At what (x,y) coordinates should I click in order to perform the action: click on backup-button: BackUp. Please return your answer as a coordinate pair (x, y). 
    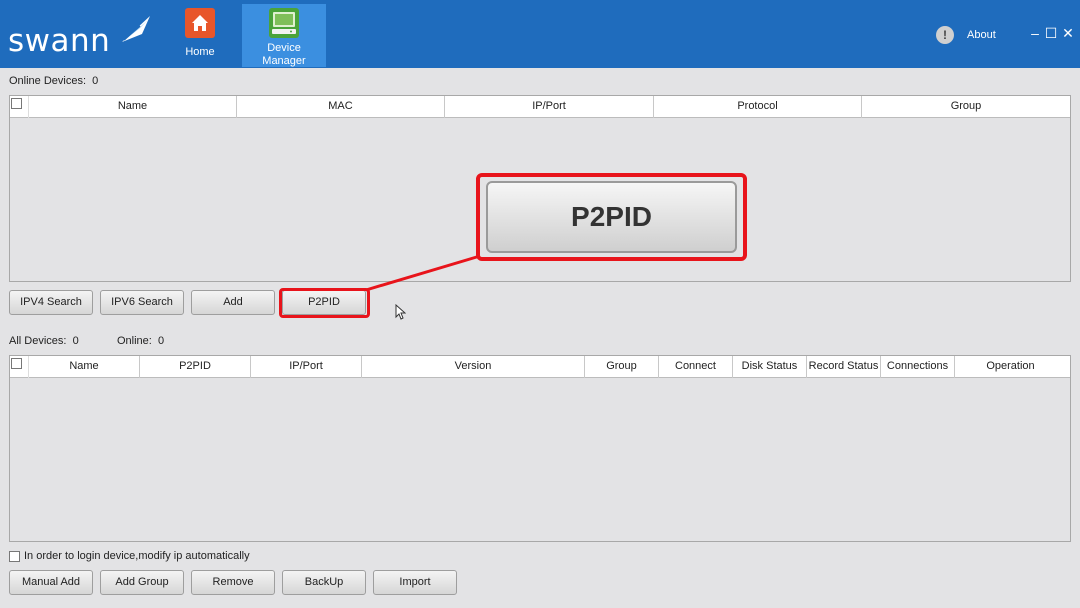
    Looking at the image, I should click on (324, 582).